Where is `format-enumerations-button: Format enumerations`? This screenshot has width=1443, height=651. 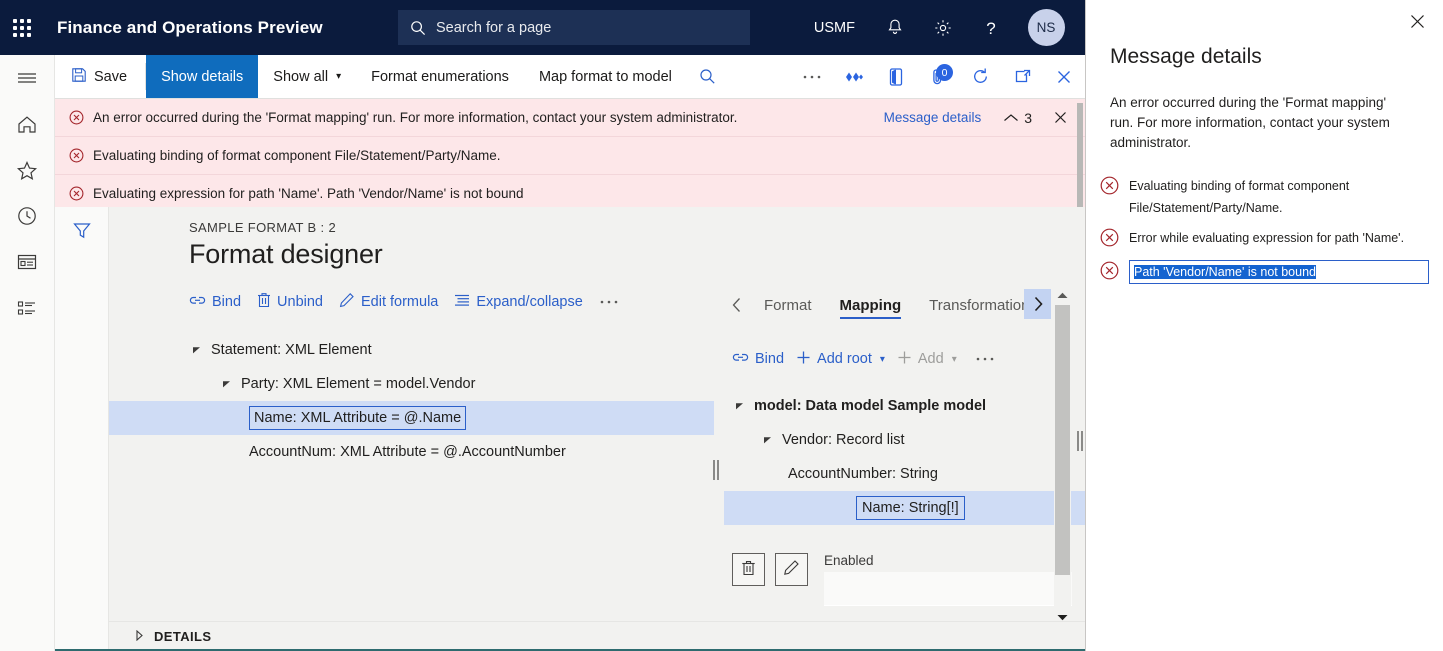 format-enumerations-button: Format enumerations is located at coordinates (440, 76).